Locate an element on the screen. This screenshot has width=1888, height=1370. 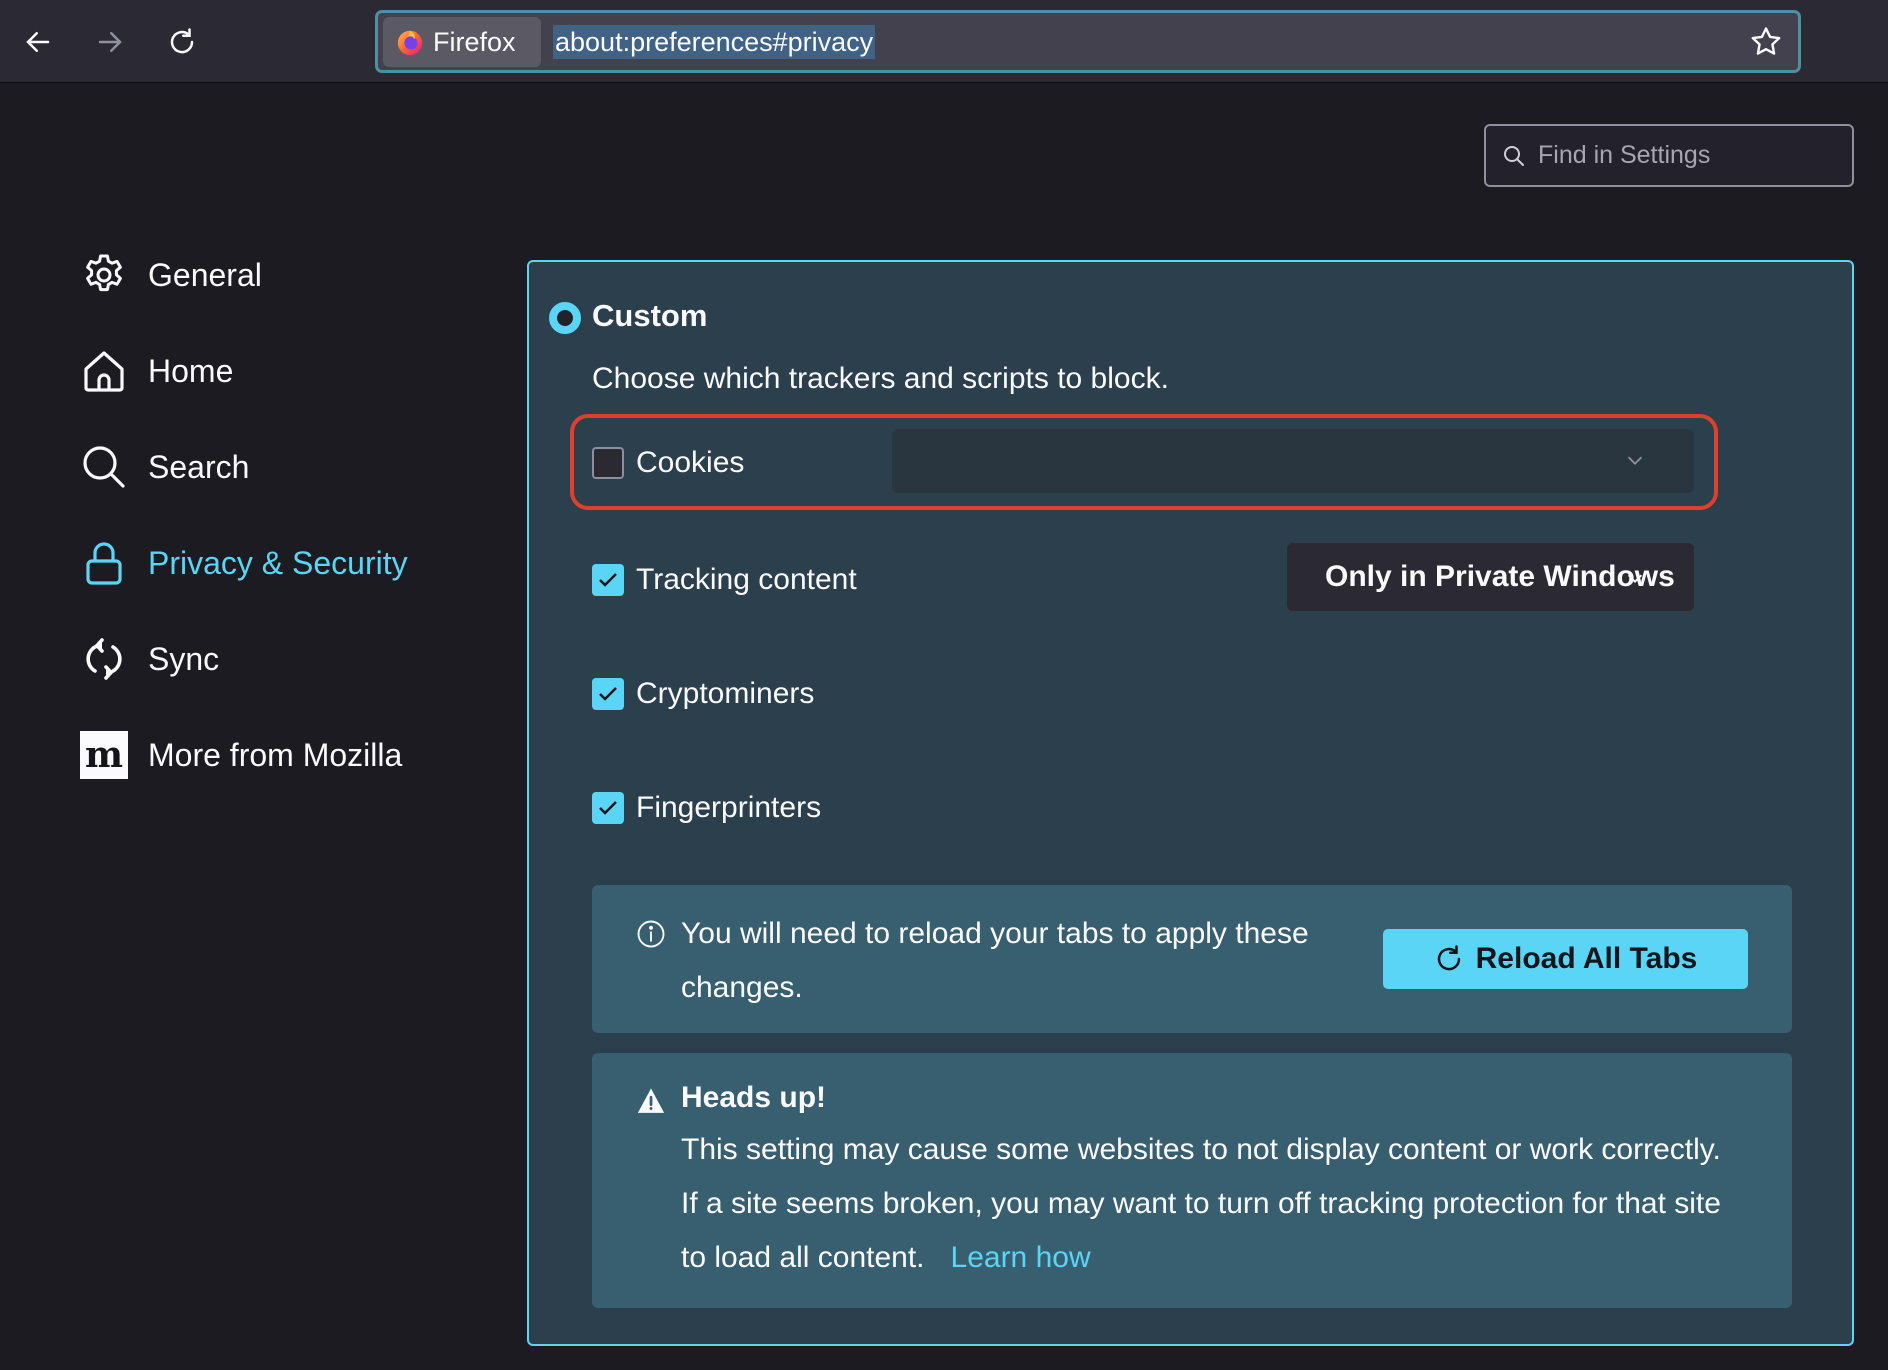
reload-all-tabs-label: Reload All Tabs is located at coordinates (1586, 958).